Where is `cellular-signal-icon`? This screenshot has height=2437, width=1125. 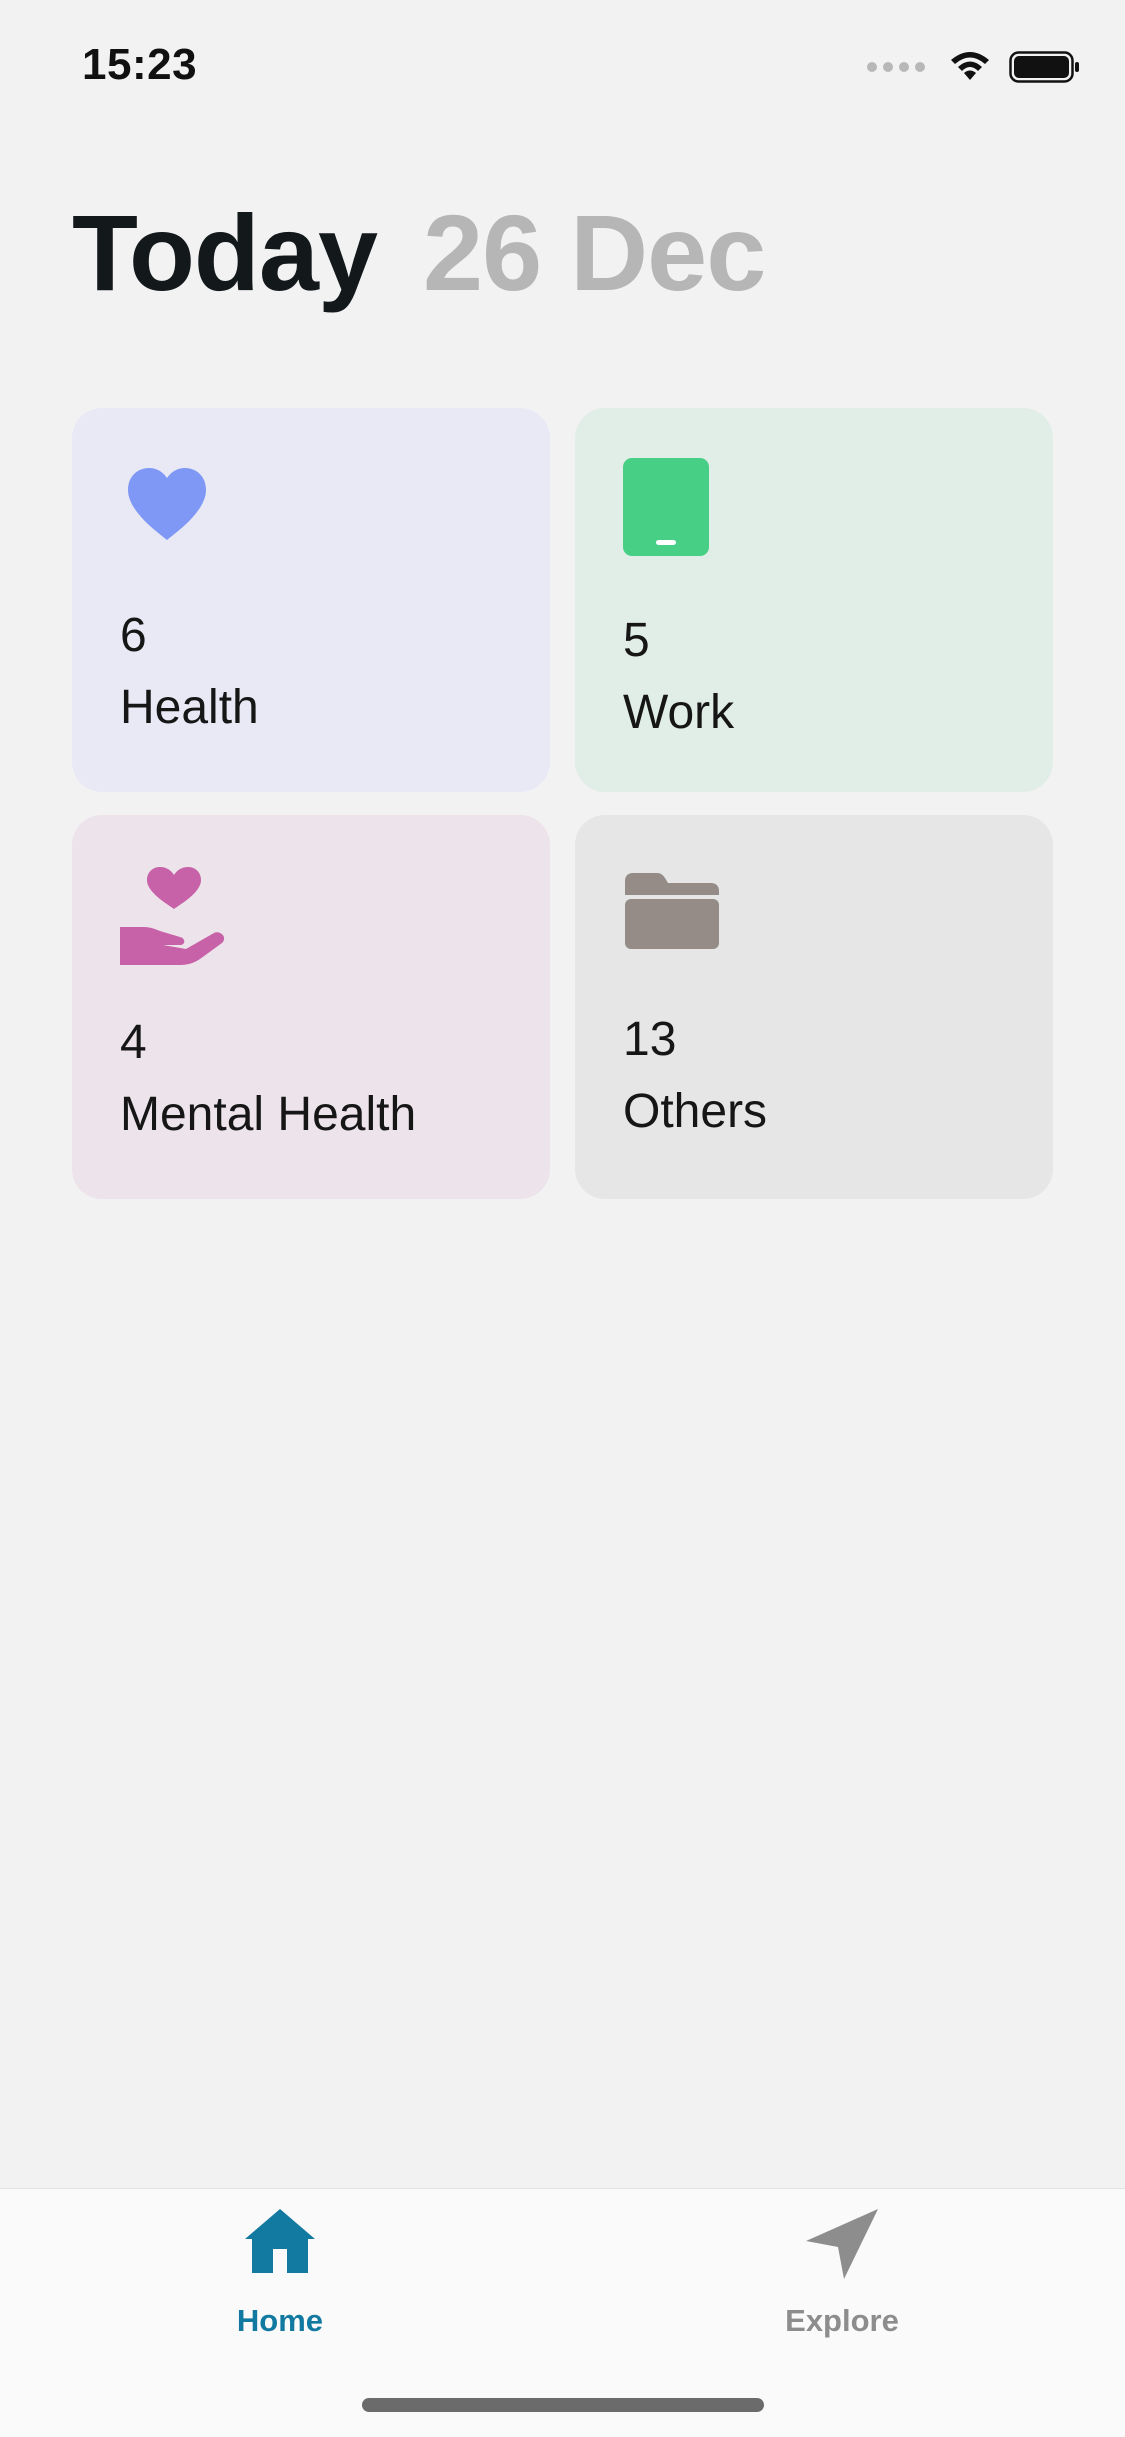
cellular-signal-icon is located at coordinates (896, 67).